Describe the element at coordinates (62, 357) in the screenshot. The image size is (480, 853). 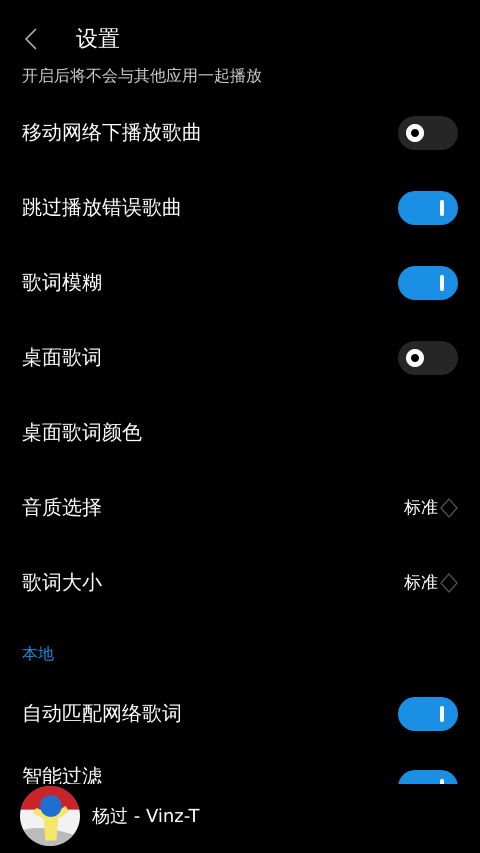
I see `setting-label: 桌面歌词` at that location.